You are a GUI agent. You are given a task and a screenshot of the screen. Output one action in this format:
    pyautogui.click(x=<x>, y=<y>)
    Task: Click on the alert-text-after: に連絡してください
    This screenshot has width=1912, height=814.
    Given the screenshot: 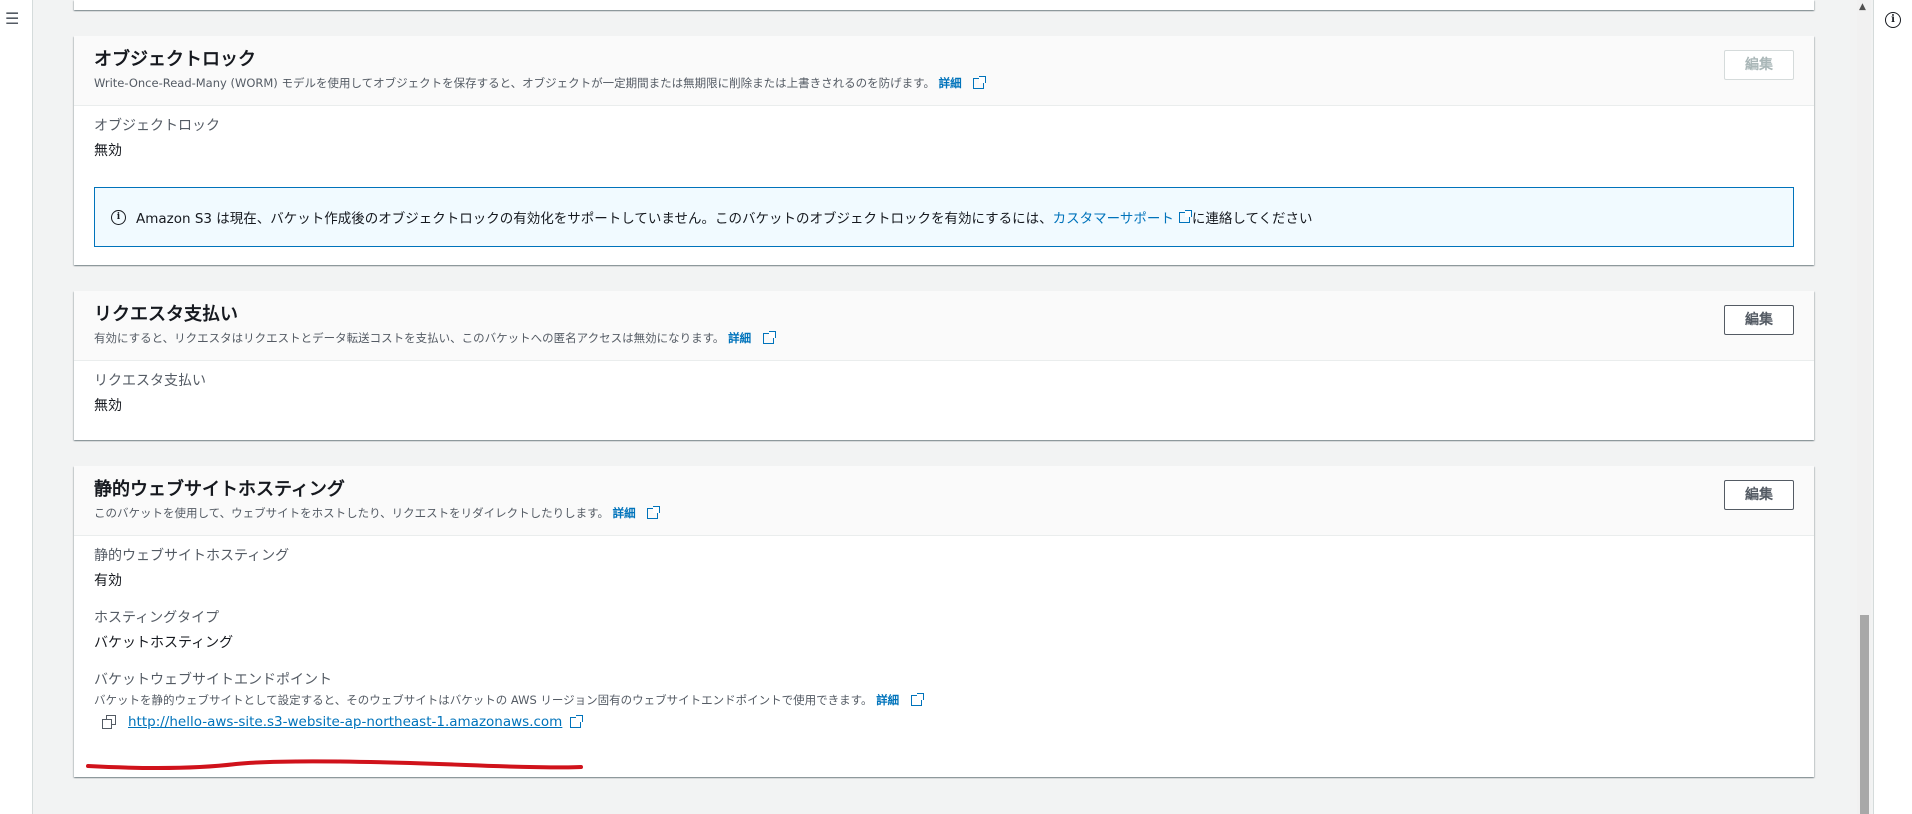 What is the action you would take?
    pyautogui.click(x=1252, y=219)
    